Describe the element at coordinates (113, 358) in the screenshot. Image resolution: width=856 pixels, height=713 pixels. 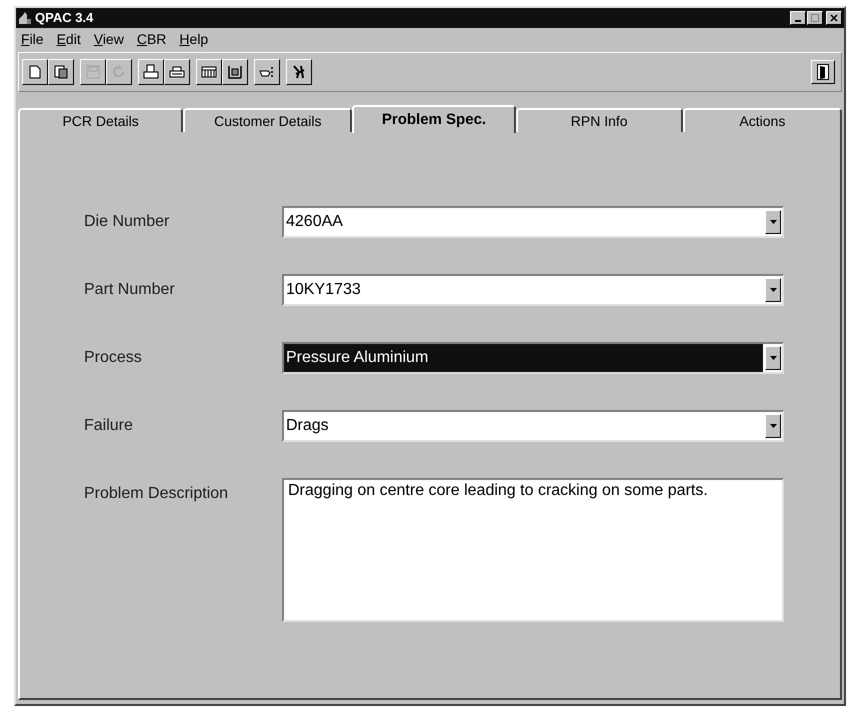
I see `field-label: Process` at that location.